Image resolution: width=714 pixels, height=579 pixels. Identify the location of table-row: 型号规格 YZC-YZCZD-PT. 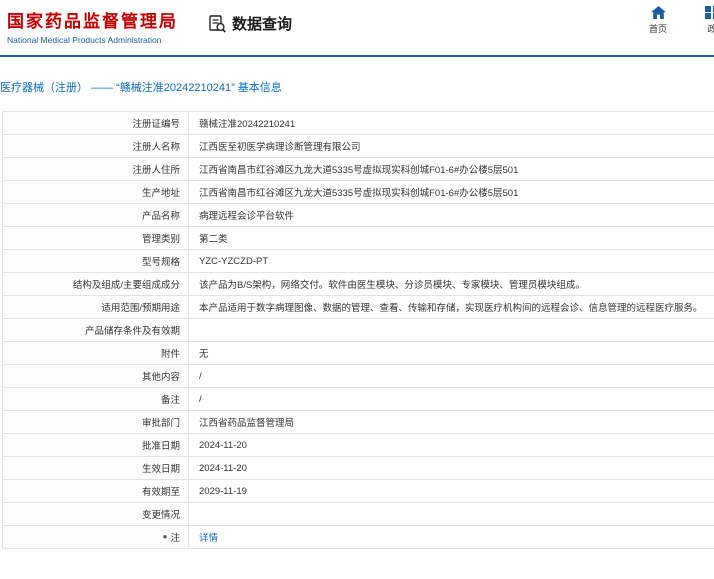
(358, 261).